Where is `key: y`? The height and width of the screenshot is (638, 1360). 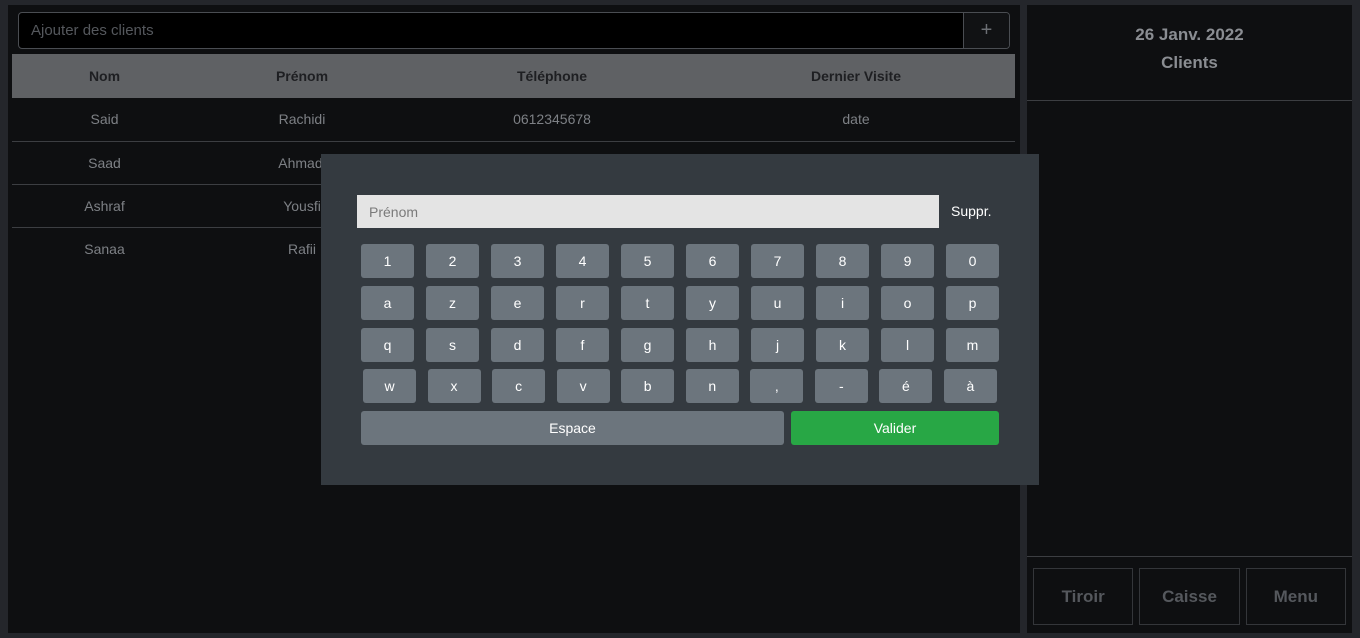 key: y is located at coordinates (712, 303).